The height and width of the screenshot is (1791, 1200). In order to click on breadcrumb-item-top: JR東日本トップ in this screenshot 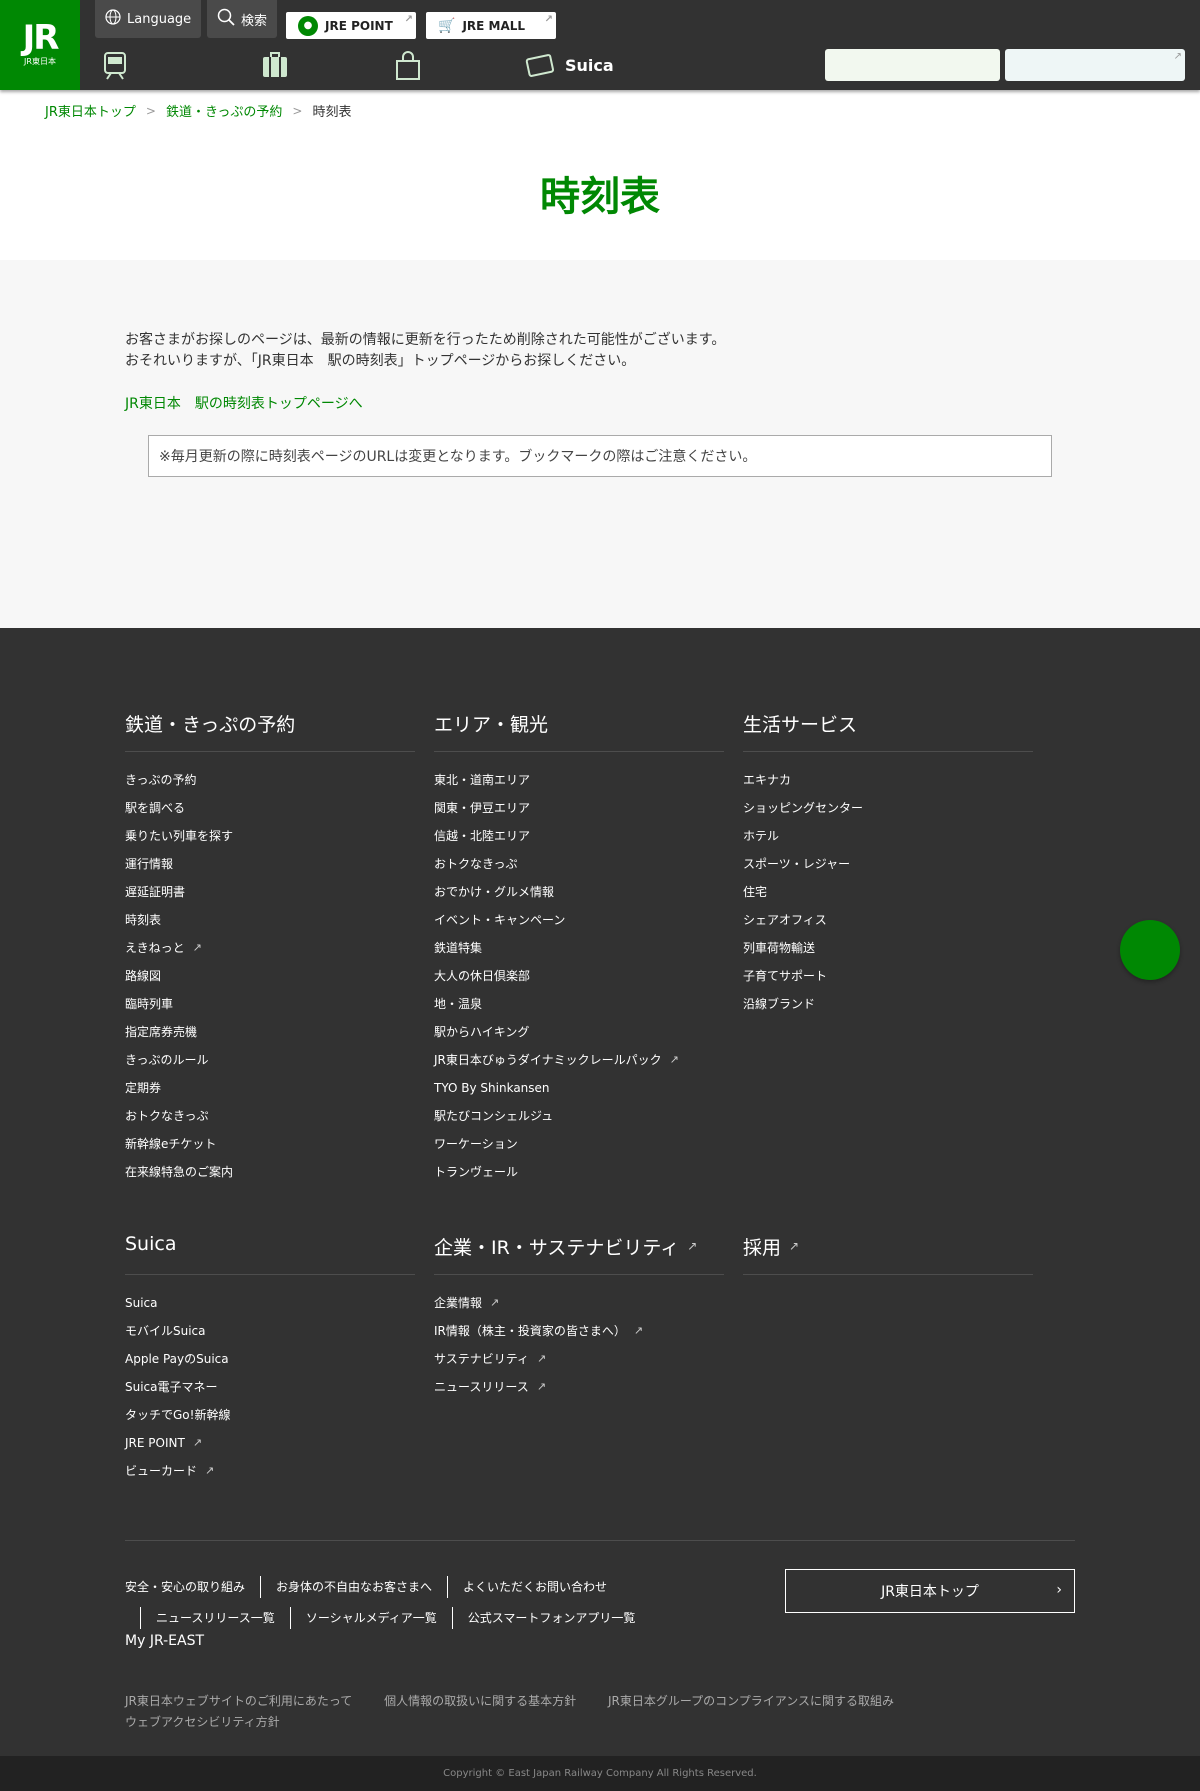, I will do `click(90, 110)`.